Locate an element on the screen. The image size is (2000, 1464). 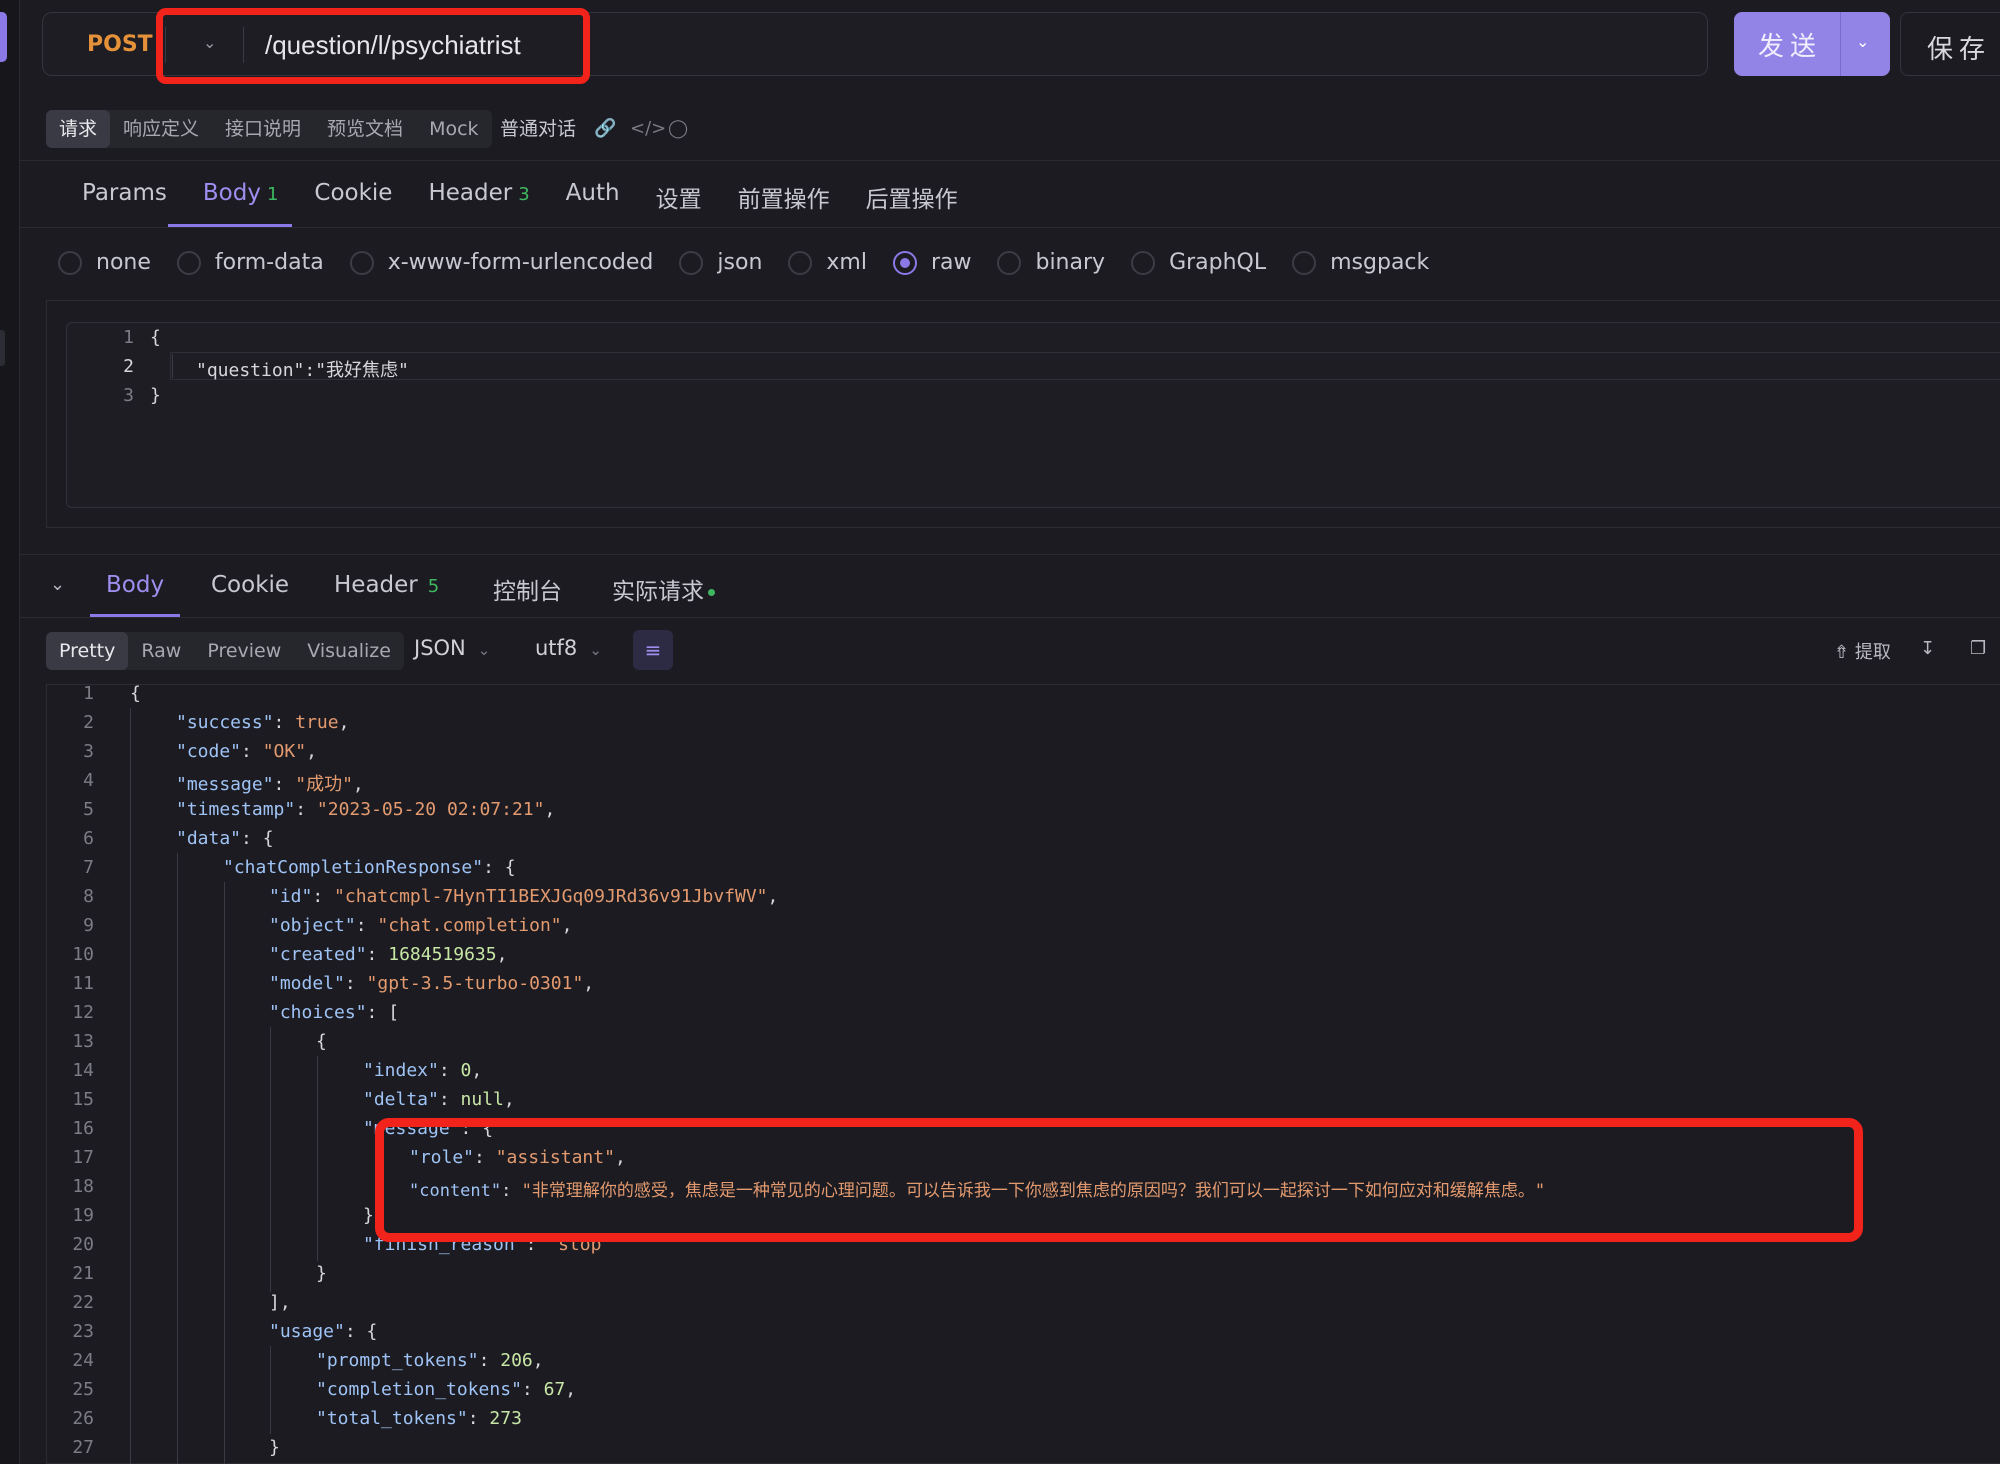
radio-form-data: form-data is located at coordinates (250, 262).